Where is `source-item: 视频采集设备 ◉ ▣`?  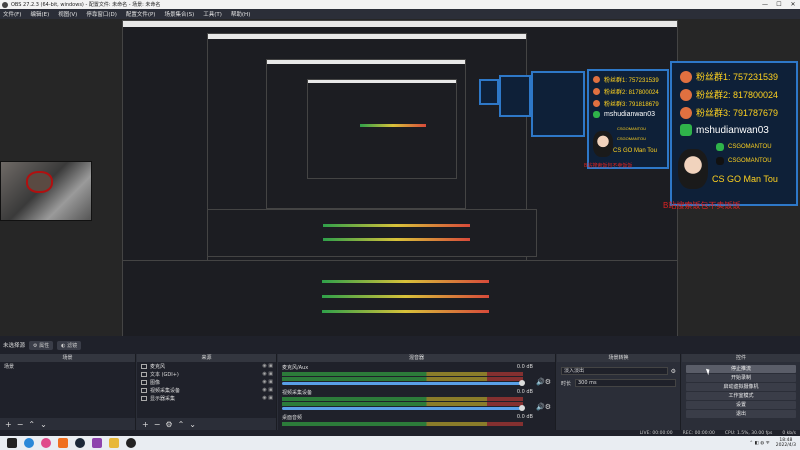 source-item: 视频采集设备 ◉ ▣ is located at coordinates (206, 390).